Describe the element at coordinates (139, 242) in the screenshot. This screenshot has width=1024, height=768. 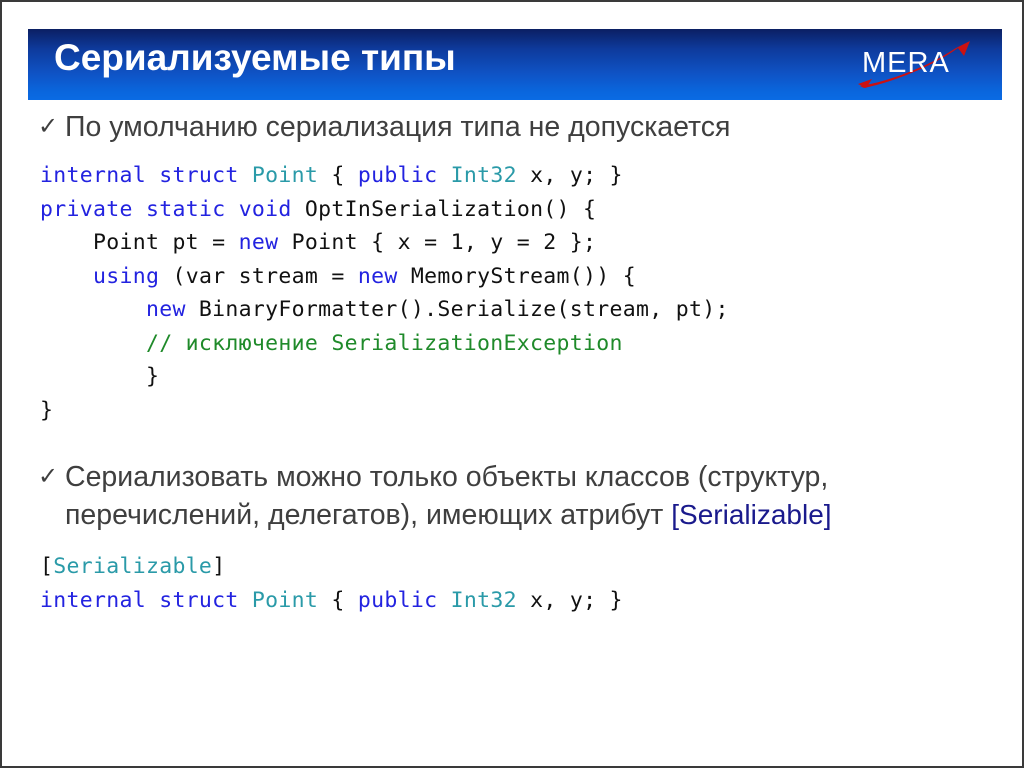
I see `code-token: Point pt =` at that location.